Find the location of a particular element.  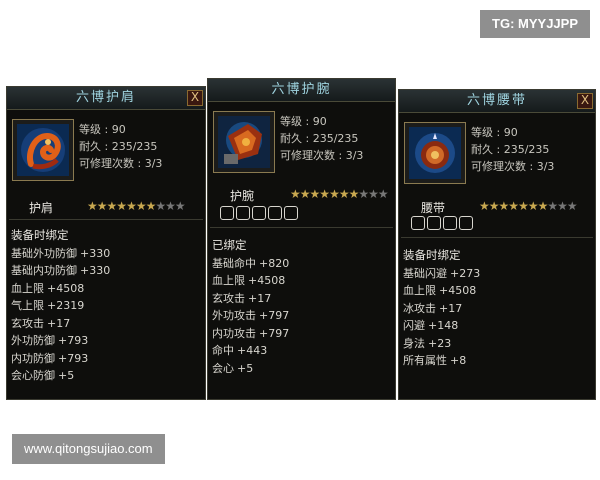

shoulder-armor-icon is located at coordinates (43, 150).